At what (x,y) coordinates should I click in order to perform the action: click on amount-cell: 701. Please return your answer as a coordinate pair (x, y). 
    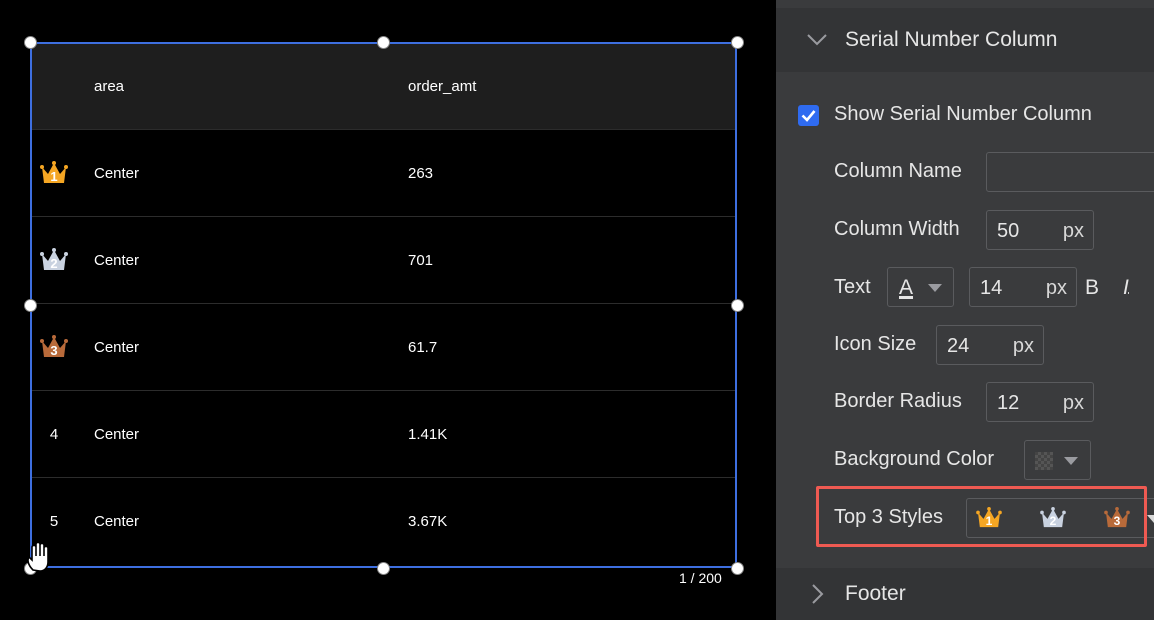
    Looking at the image, I should click on (421, 260).